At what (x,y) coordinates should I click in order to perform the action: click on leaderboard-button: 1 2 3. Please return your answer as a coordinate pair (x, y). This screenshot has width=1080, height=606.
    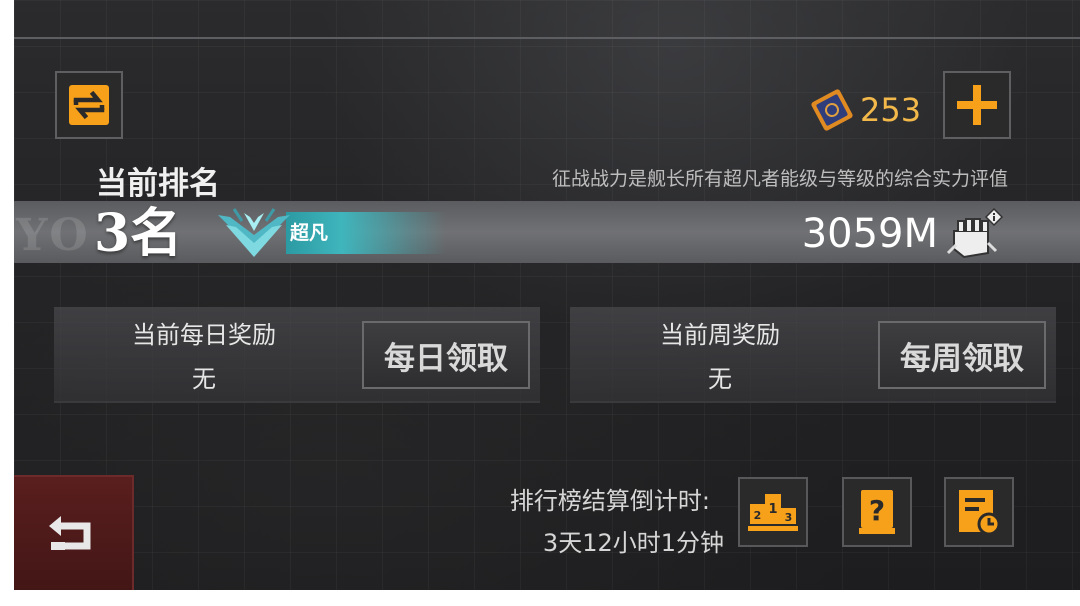
    Looking at the image, I should click on (773, 512).